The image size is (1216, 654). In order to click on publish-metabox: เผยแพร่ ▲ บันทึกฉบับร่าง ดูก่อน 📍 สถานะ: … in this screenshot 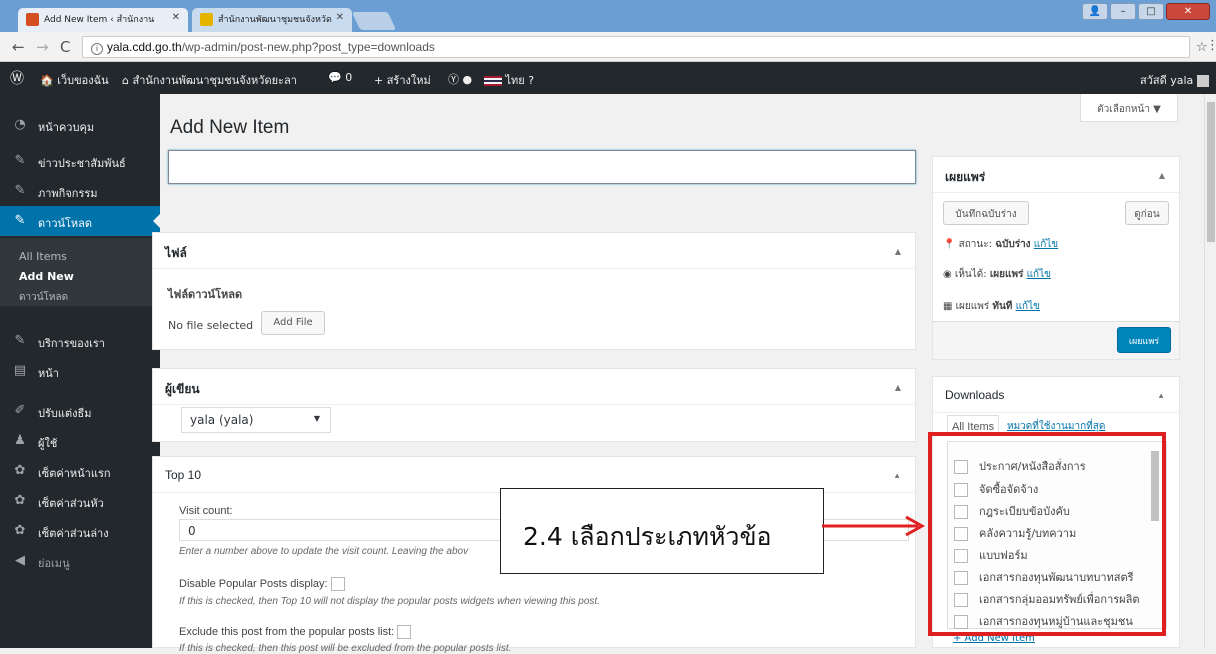, I will do `click(1056, 258)`.